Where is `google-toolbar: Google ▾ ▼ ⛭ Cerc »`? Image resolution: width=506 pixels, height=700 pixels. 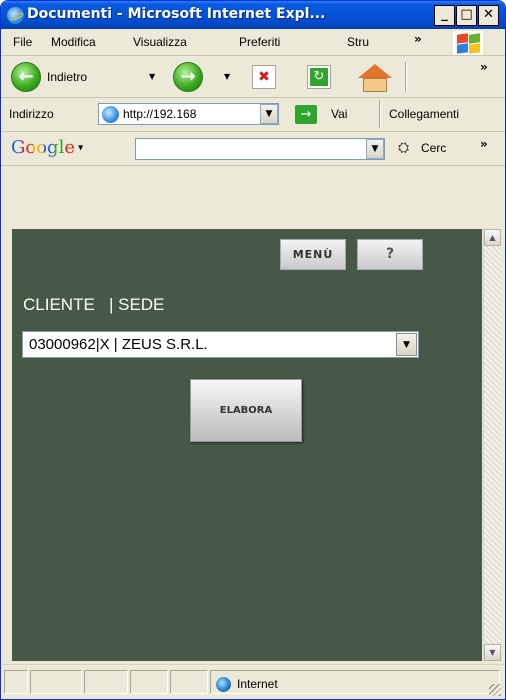
google-toolbar: Google ▾ ▼ ⛭ Cerc » is located at coordinates (253, 149).